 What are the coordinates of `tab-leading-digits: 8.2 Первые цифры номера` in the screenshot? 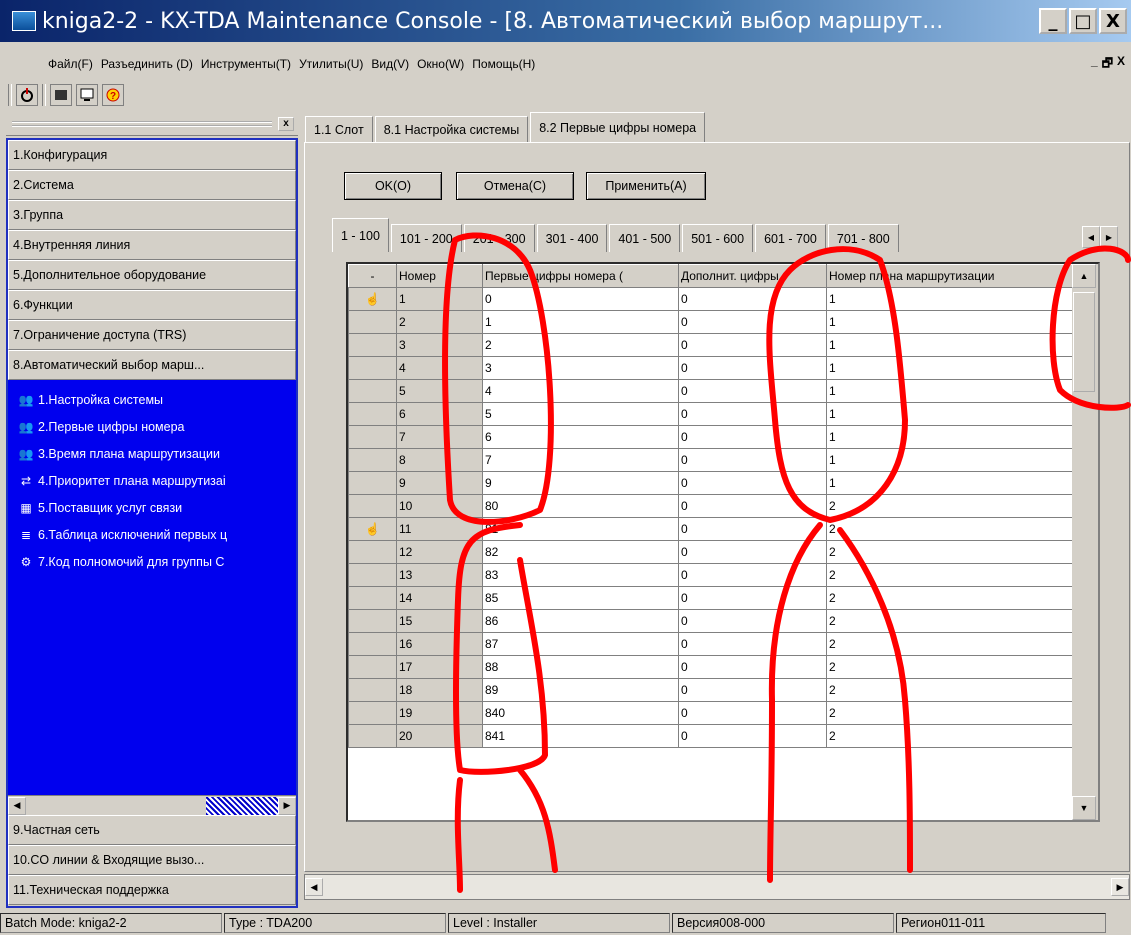 It's located at (618, 127).